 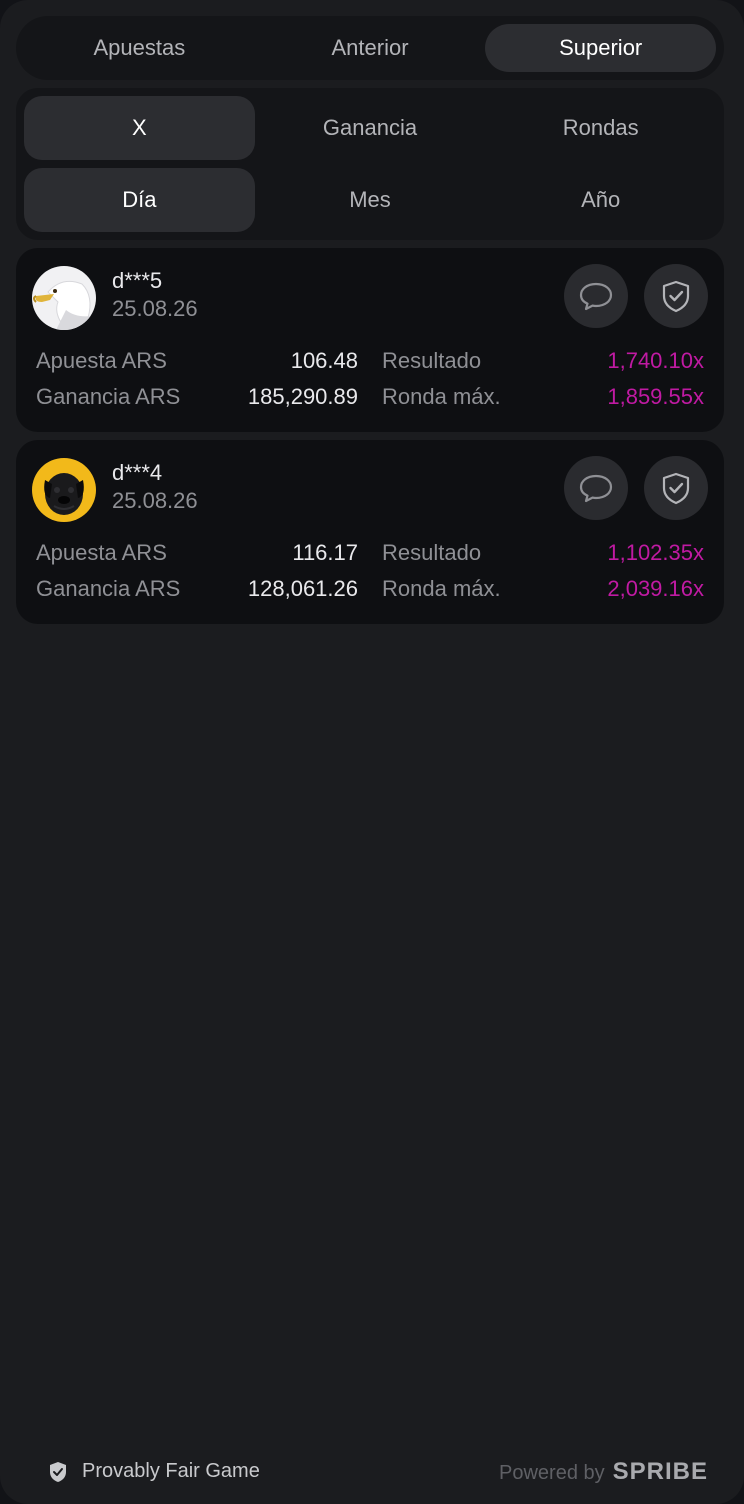 I want to click on powered-by-label: Powered by, so click(x=552, y=1473).